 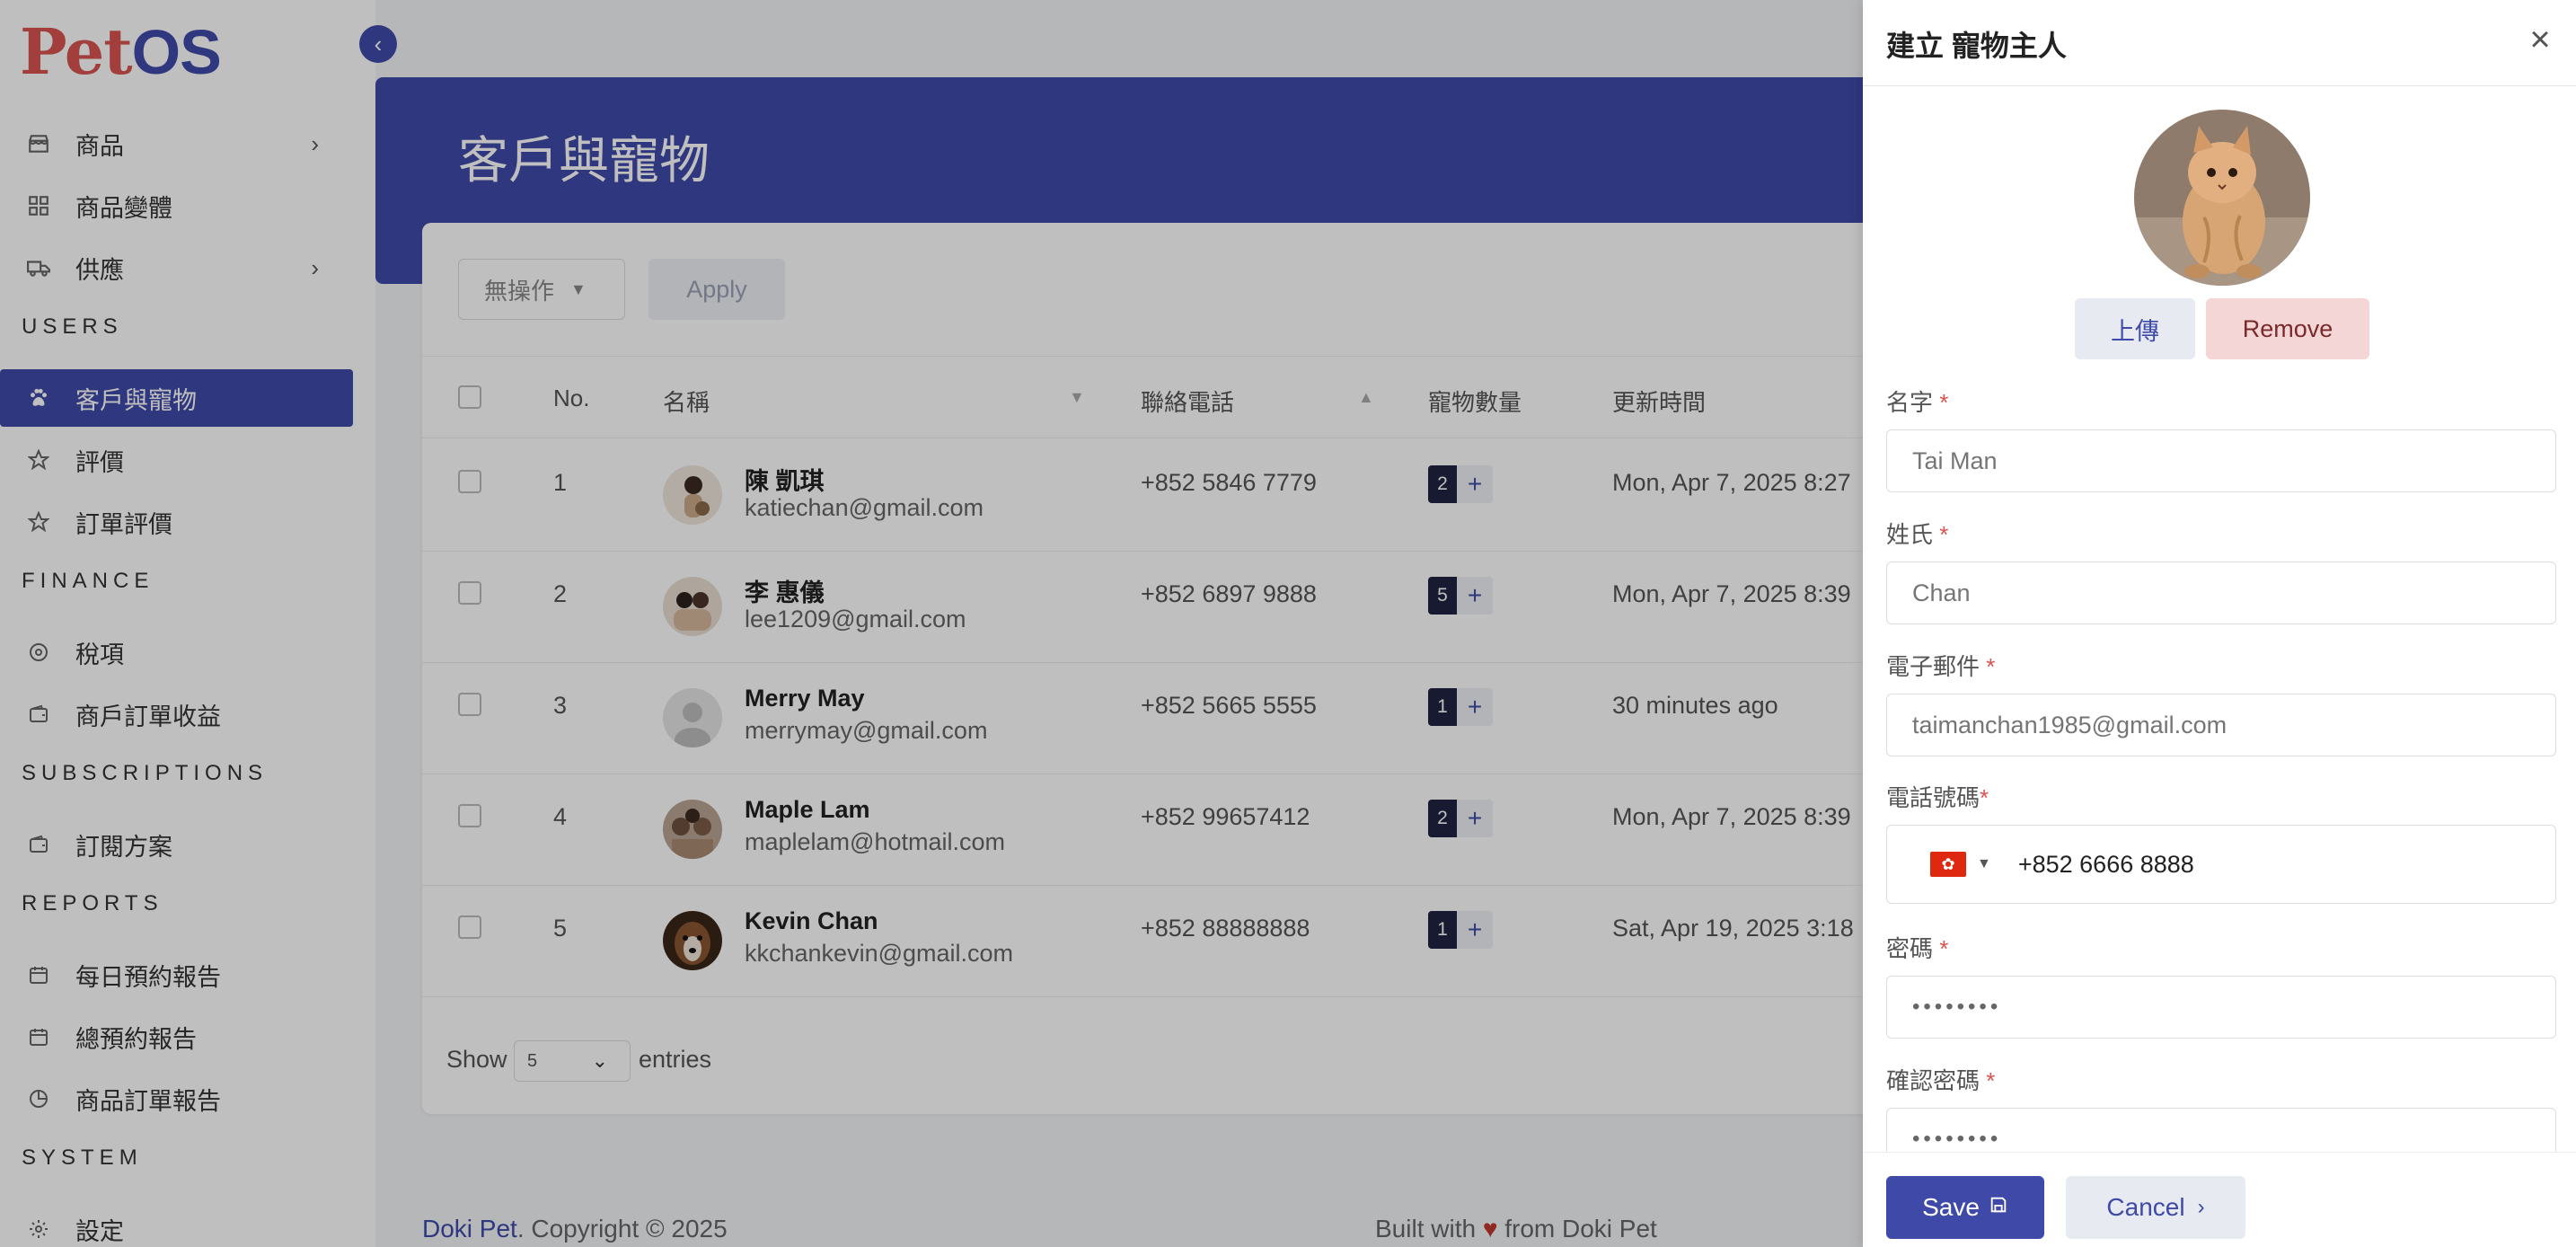 I want to click on confirm-password-label: 確認密碼 *, so click(x=1941, y=1079).